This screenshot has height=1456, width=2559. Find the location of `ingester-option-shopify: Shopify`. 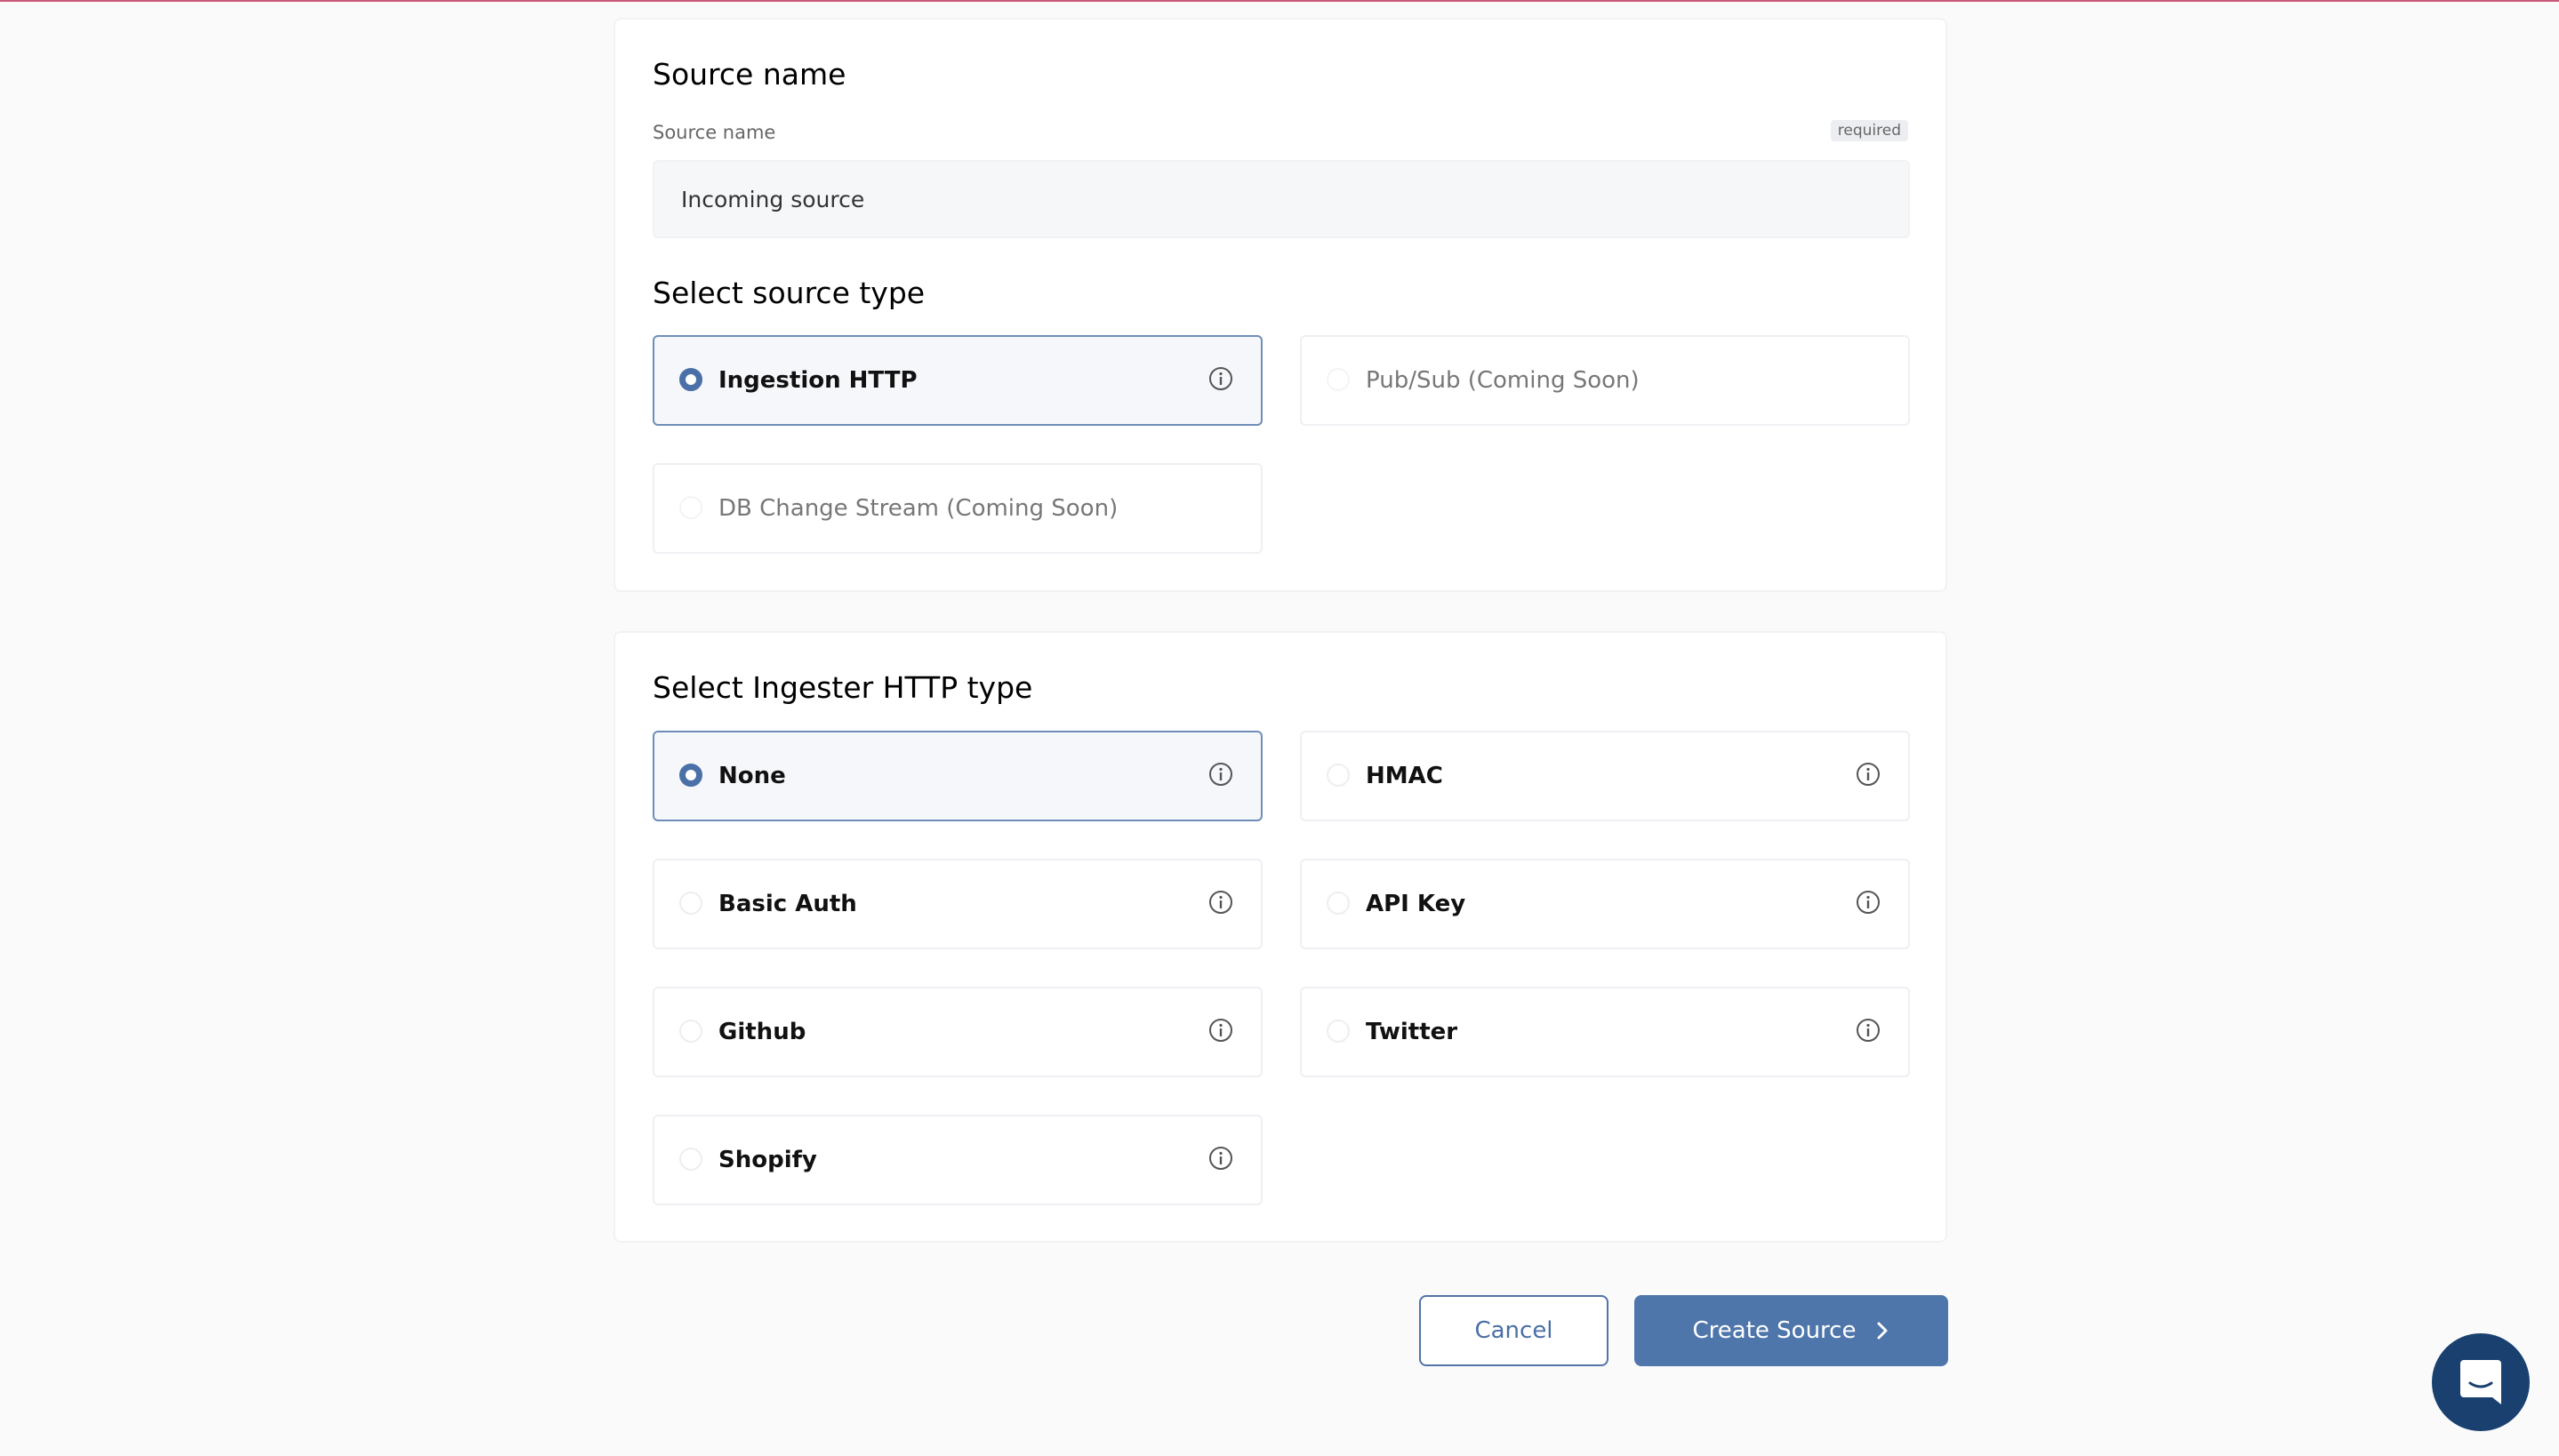

ingester-option-shopify: Shopify is located at coordinates (958, 1160).